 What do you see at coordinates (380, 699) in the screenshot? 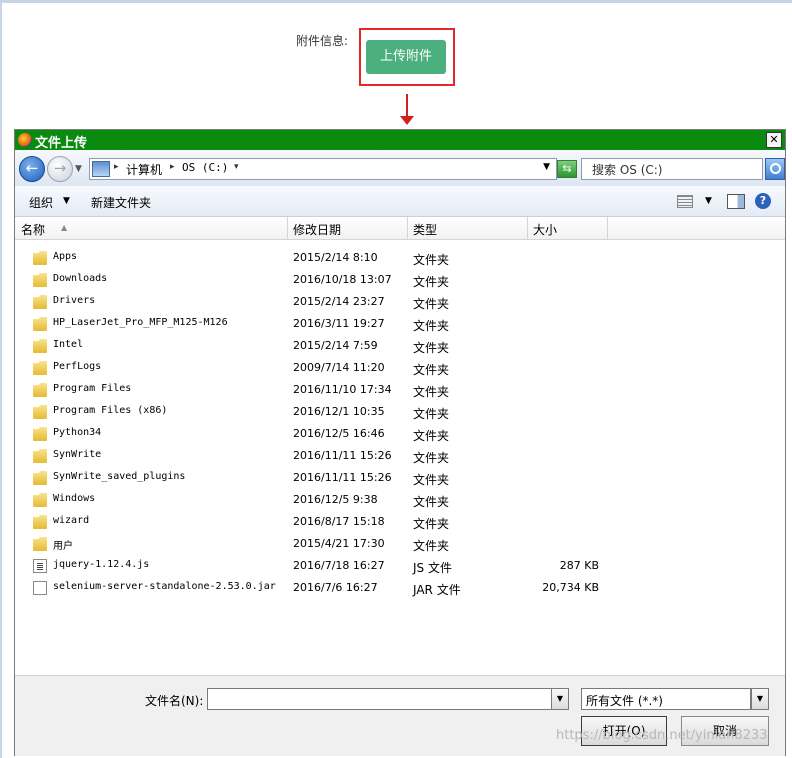
I see `filename-input` at bounding box center [380, 699].